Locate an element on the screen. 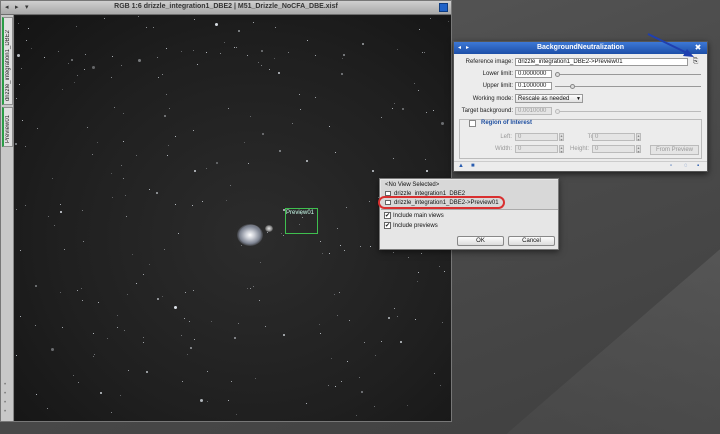 Image resolution: width=720 pixels, height=434 pixels. working-mode-select: Rescale as needed ▼ is located at coordinates (549, 98).